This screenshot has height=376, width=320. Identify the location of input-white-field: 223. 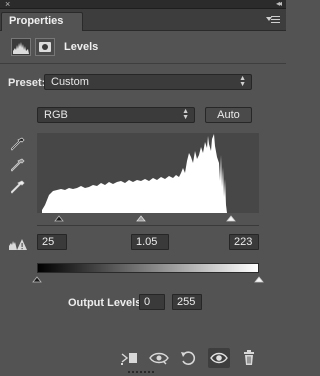
(244, 242).